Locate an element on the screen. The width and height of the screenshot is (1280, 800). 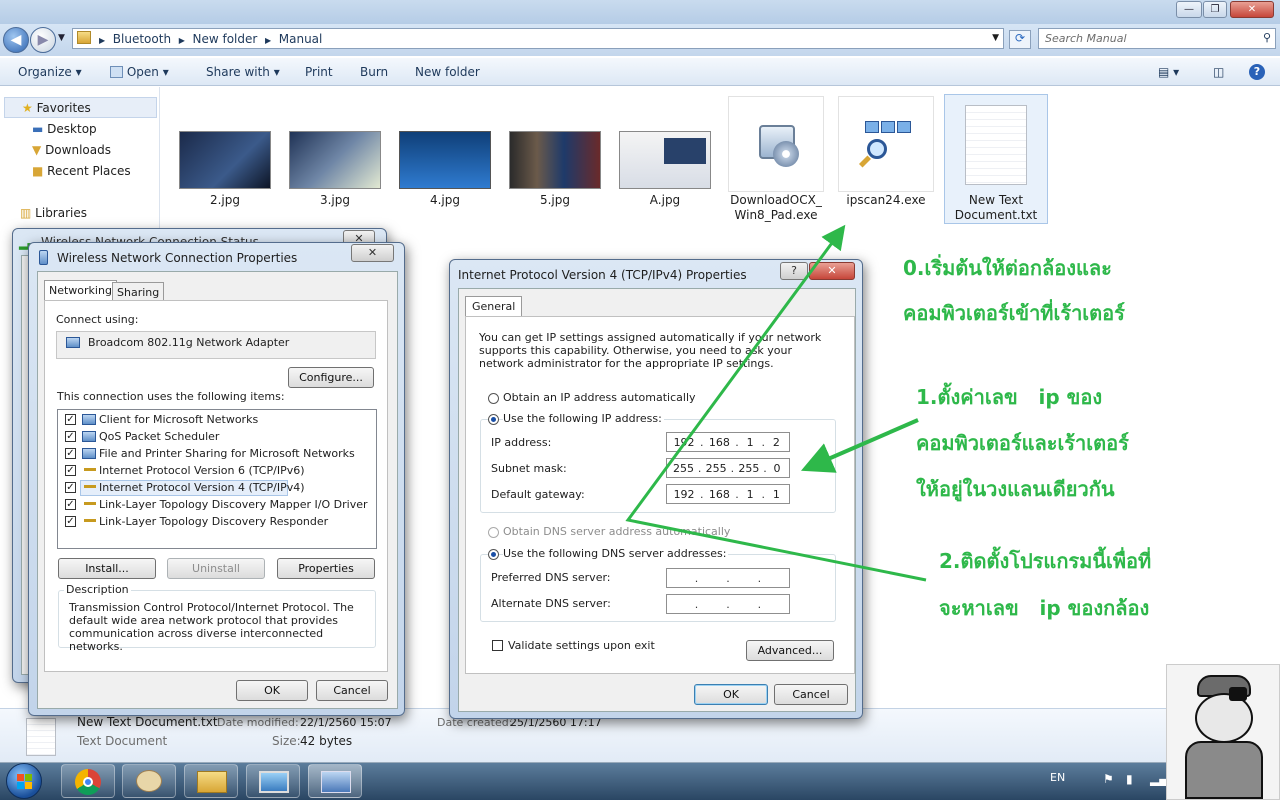
step1-line3: ให้อยู่ในวงแลนเดียวกัน is located at coordinates (1015, 489).